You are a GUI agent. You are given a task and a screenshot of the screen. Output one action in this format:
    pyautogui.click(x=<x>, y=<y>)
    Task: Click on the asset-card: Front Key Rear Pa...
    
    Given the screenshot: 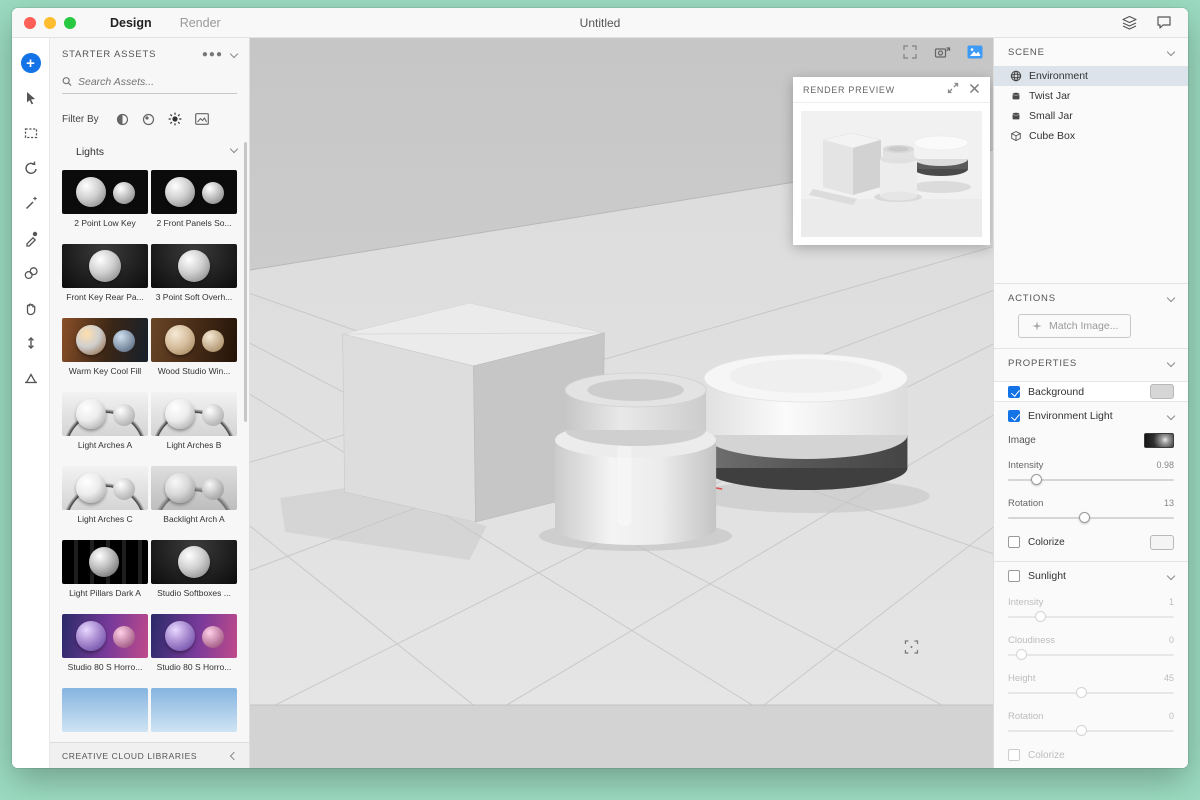 What is the action you would take?
    pyautogui.click(x=105, y=273)
    